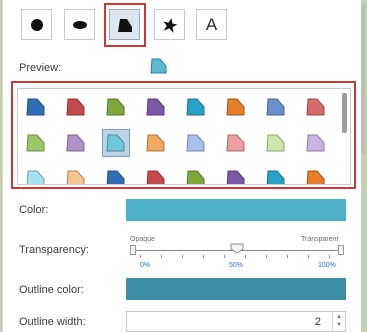 The image size is (367, 332). I want to click on gallery-shape-r2-c5, so click(236, 174).